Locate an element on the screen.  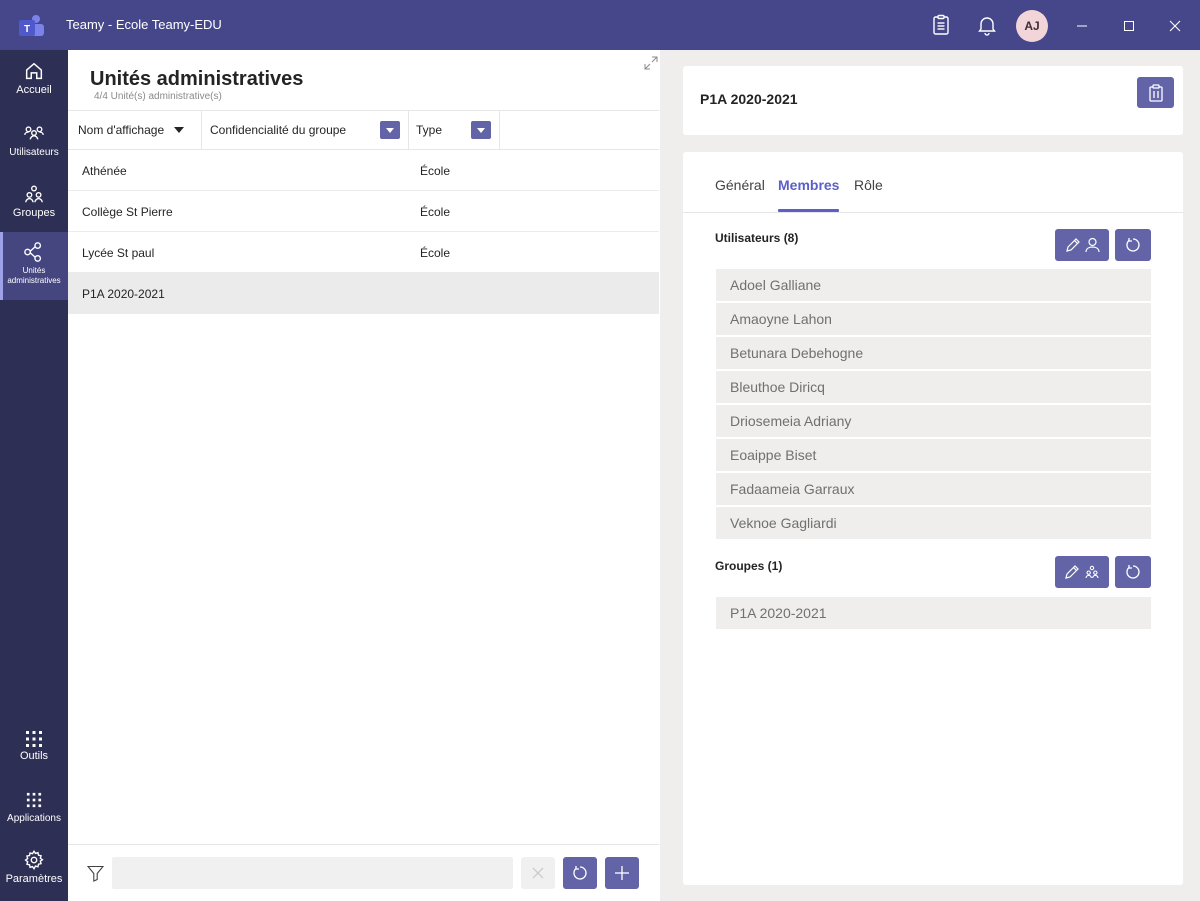
page-title: Unités administratives is located at coordinates (197, 79).